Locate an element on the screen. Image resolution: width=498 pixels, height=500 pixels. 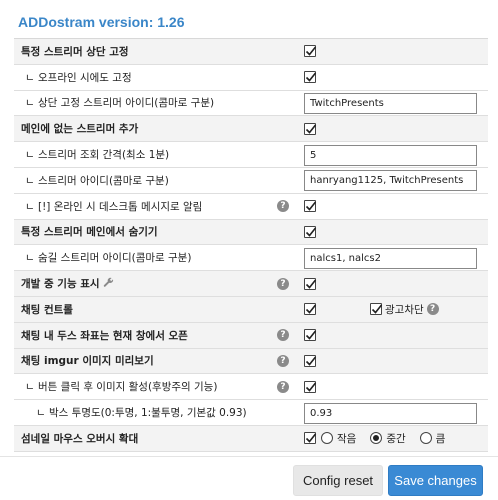
setting-row-desktop-alert: ㄴ [!] 온라인 시 데스크톱 메시지로 알림 ? is located at coordinates (251, 207).